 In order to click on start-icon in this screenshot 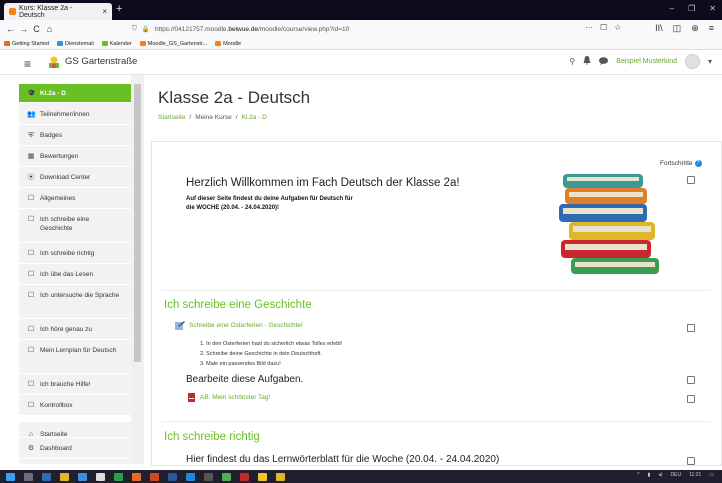, I will do `click(10, 476)`.